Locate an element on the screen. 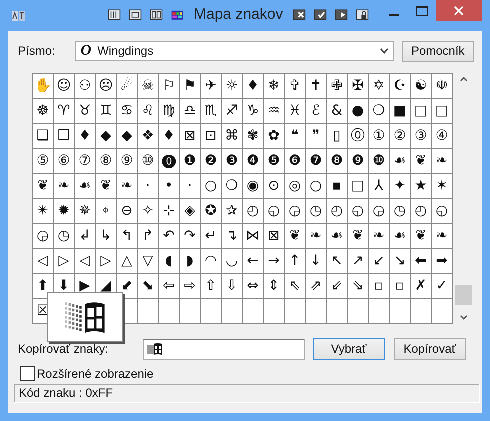  character-cell: ♦ is located at coordinates (85, 136).